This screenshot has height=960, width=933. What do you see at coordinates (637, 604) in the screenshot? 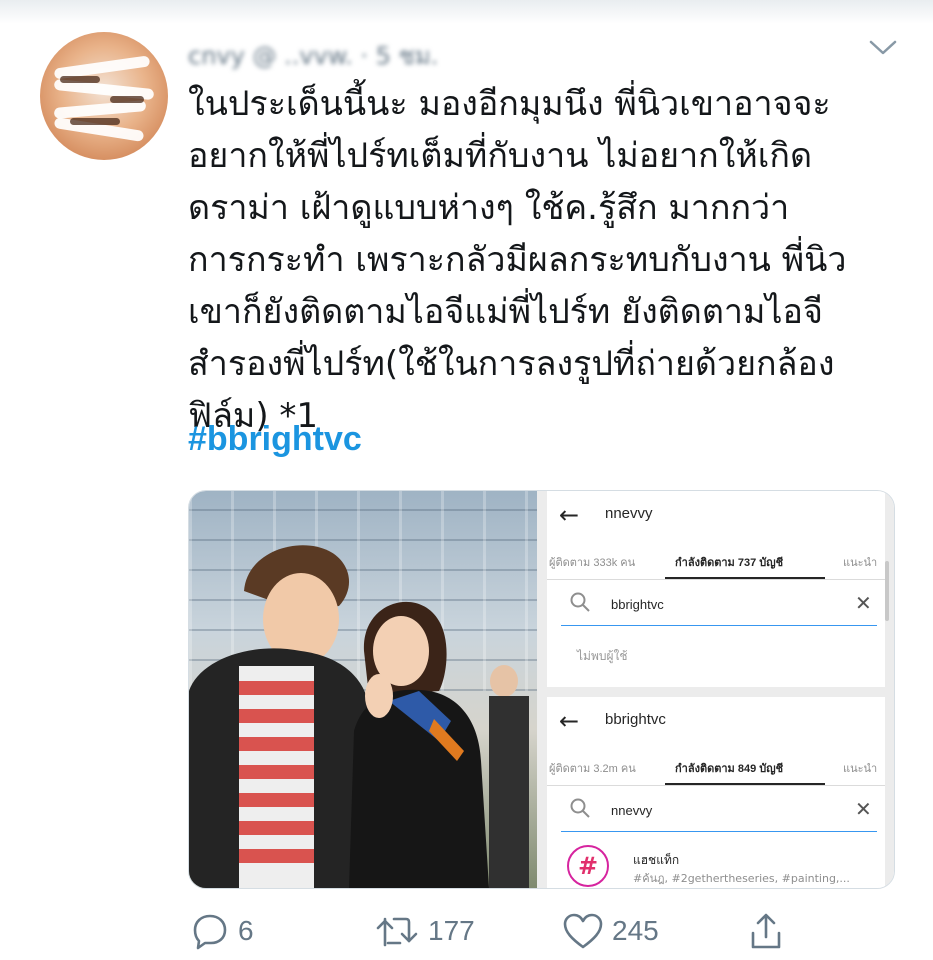
I see `search-input: bbrightvc` at bounding box center [637, 604].